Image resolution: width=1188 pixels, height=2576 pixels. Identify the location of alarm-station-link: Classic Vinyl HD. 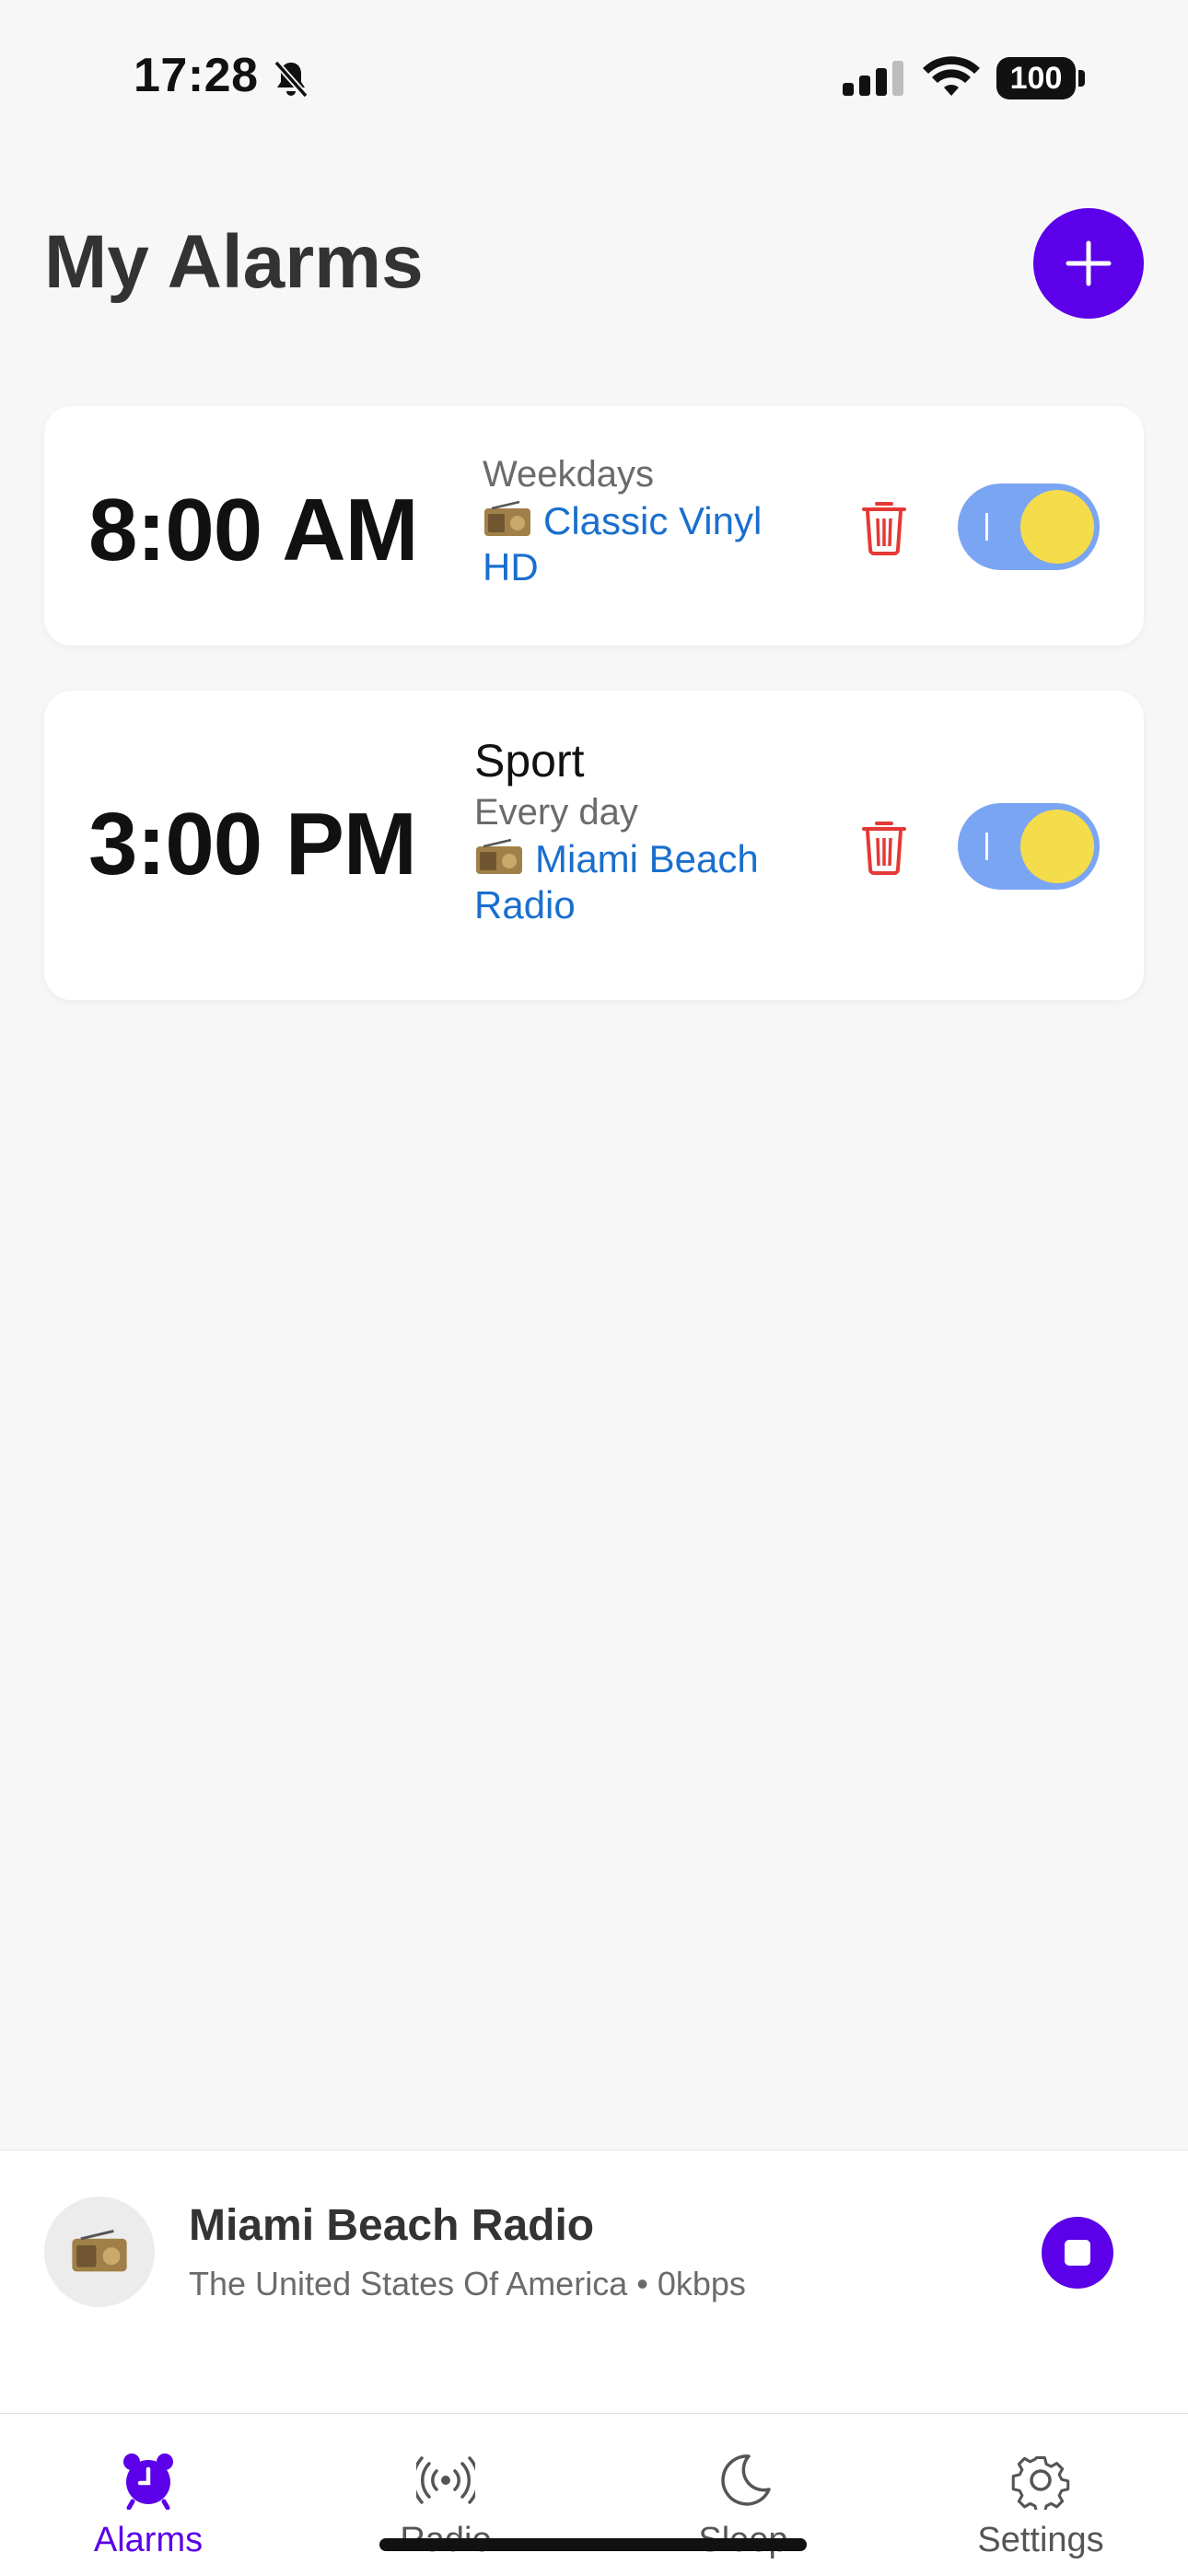
(648, 544).